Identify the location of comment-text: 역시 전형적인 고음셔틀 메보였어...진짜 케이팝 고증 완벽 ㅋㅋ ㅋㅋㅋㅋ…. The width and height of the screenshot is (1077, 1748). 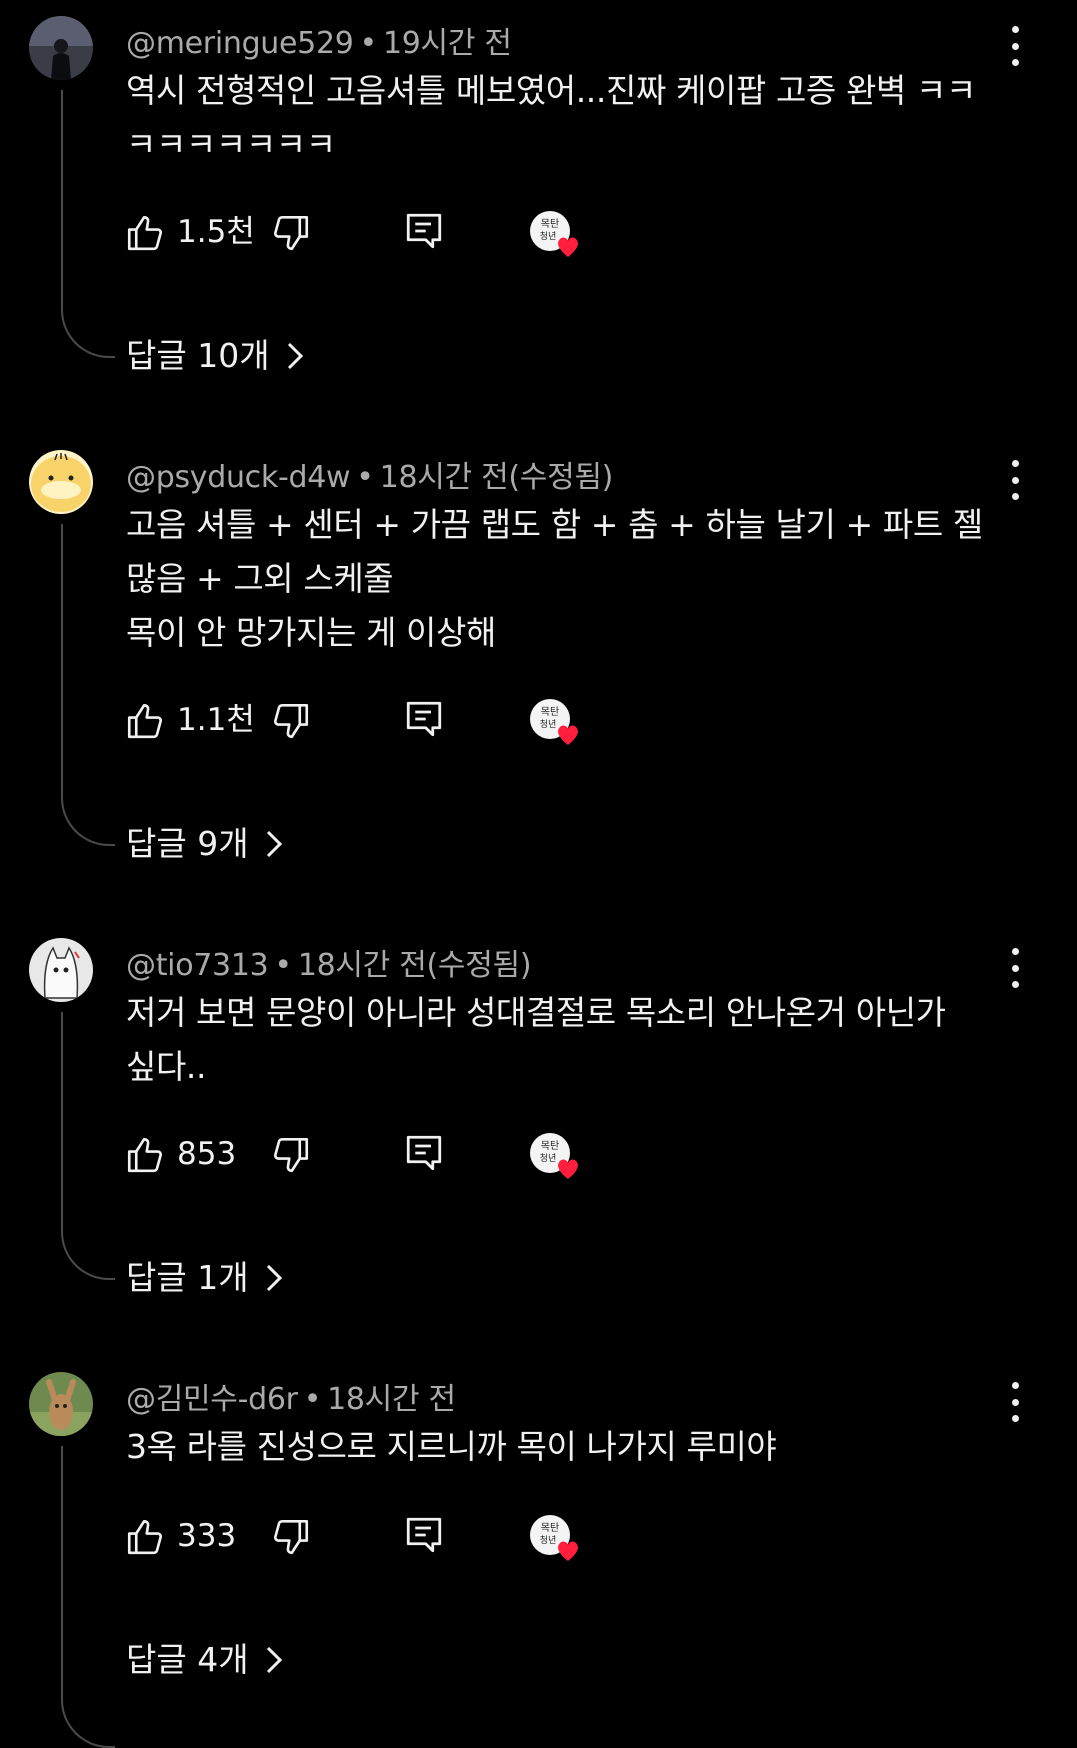
(551, 117).